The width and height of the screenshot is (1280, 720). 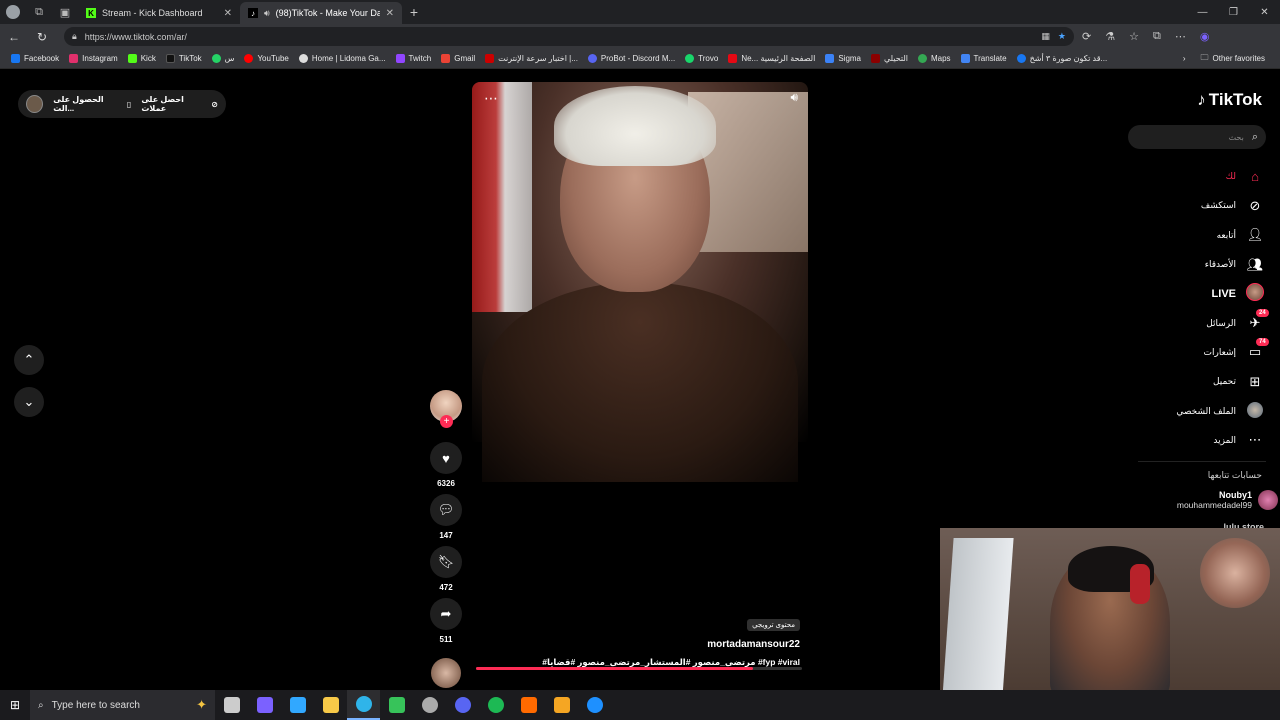 What do you see at coordinates (231, 705) in the screenshot?
I see `taskbar-task-view-button` at bounding box center [231, 705].